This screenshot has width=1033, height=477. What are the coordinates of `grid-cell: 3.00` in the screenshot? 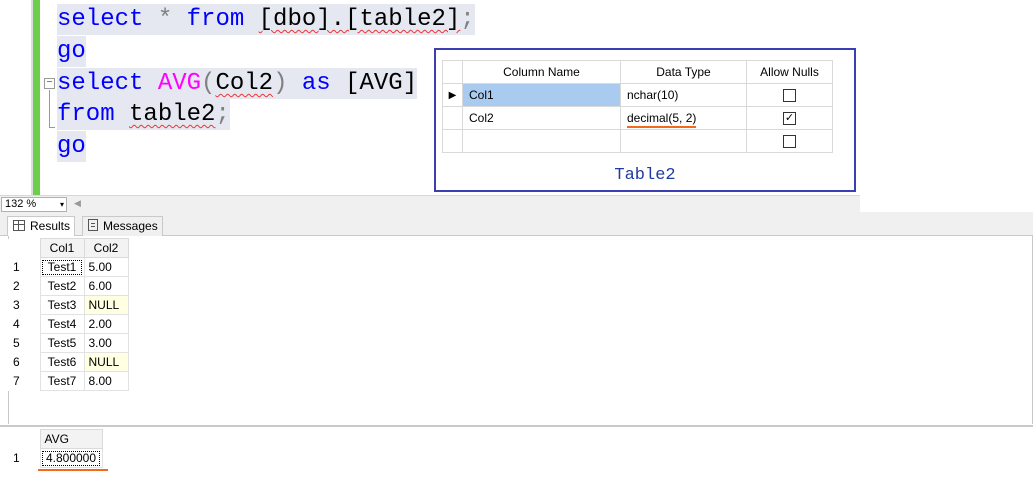 It's located at (106, 343).